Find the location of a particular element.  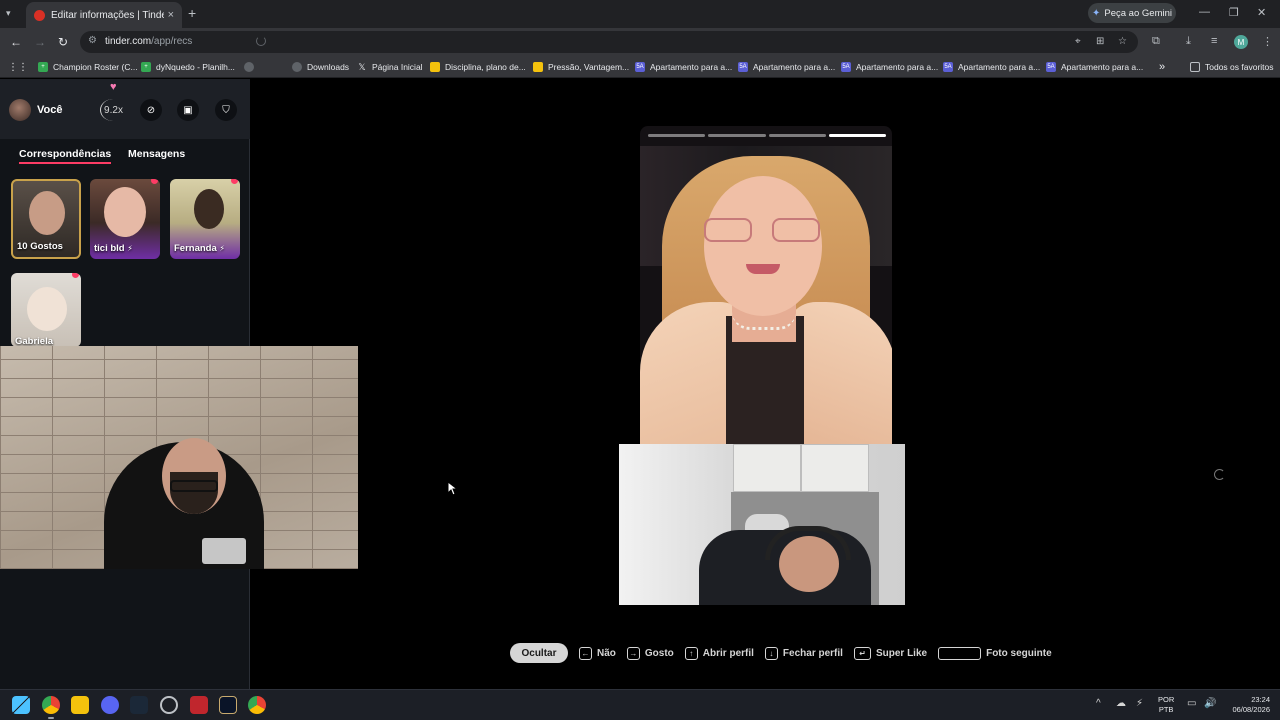

bookmark-item: Downloads is located at coordinates (320, 67).